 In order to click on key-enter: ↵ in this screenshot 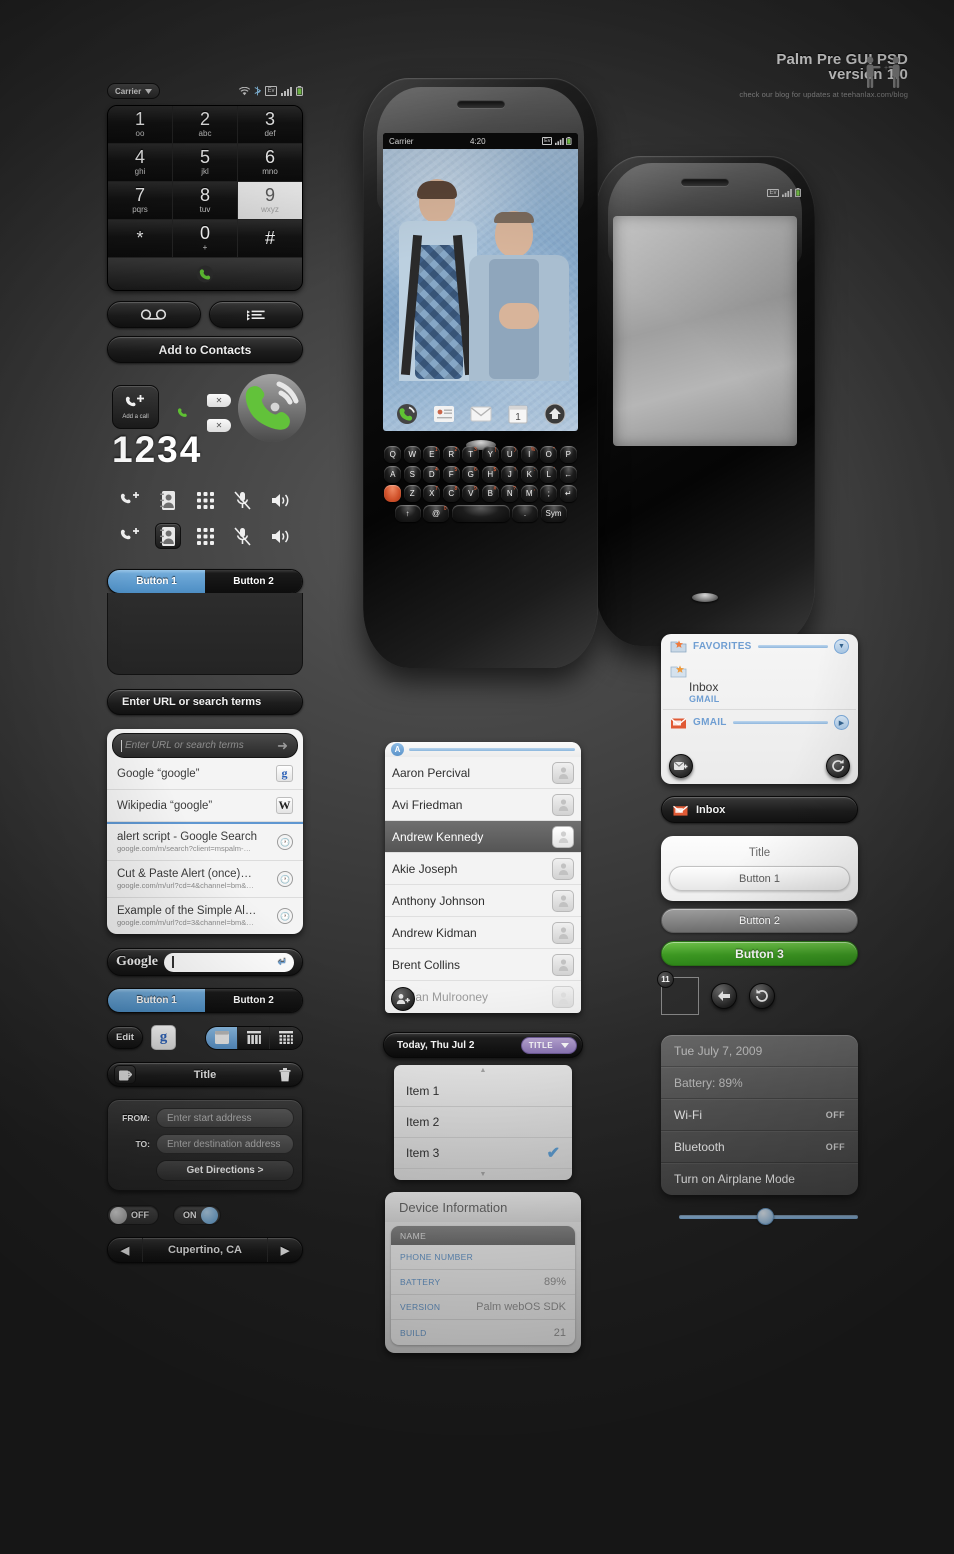, I will do `click(568, 493)`.